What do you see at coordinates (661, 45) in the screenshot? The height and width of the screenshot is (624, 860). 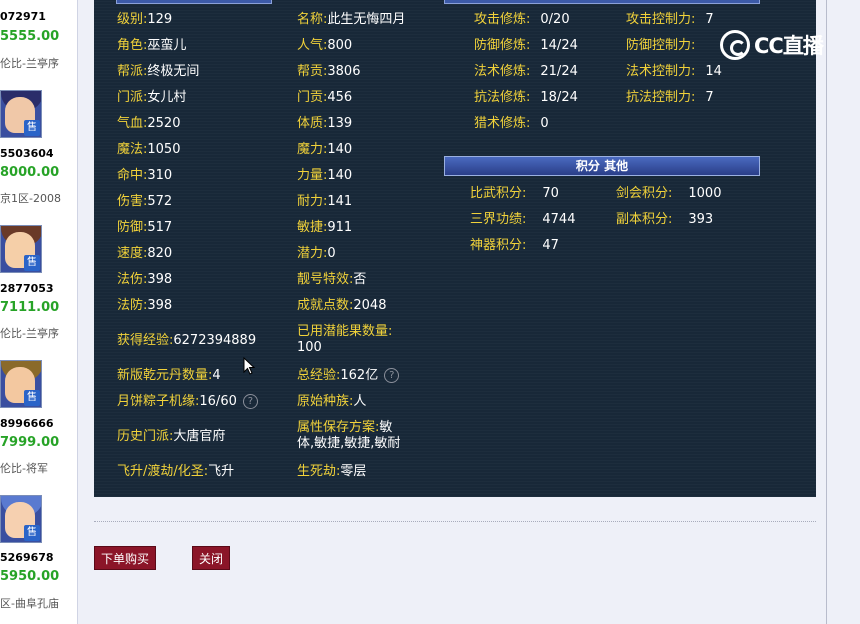 I see `control-def: 防御控制力:` at bounding box center [661, 45].